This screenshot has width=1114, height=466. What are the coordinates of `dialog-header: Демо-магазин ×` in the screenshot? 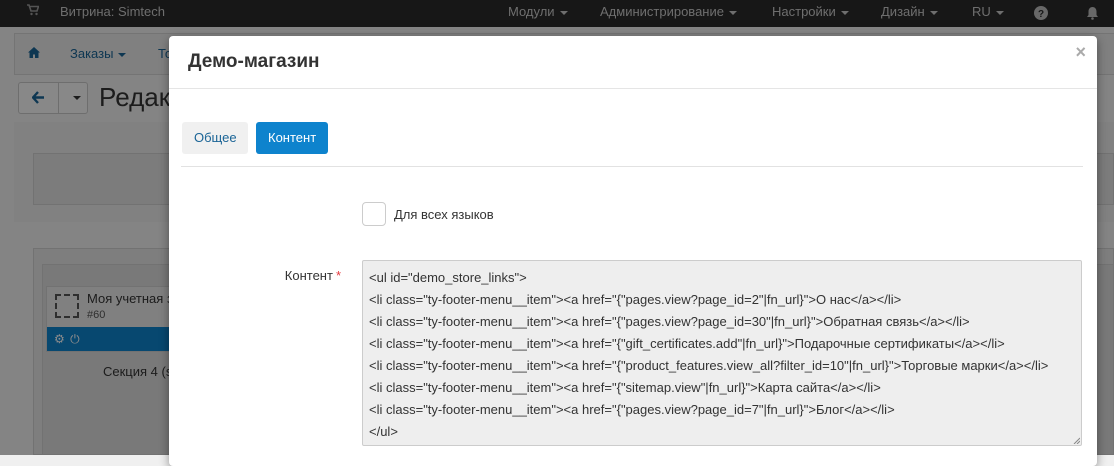 It's located at (633, 62).